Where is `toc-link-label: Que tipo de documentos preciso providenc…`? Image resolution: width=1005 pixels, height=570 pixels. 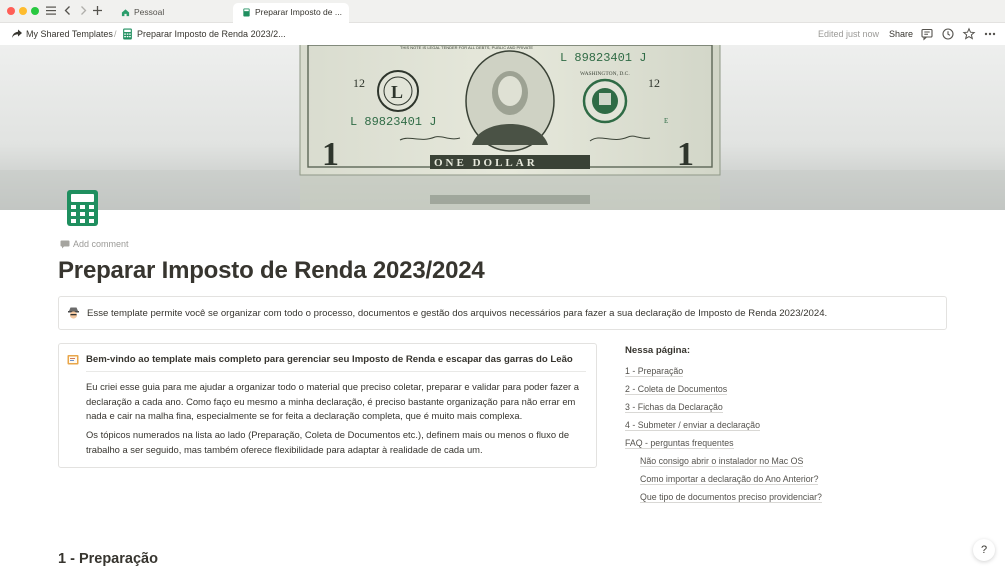
toc-link-label: Que tipo de documentos preciso providenc… is located at coordinates (731, 497).